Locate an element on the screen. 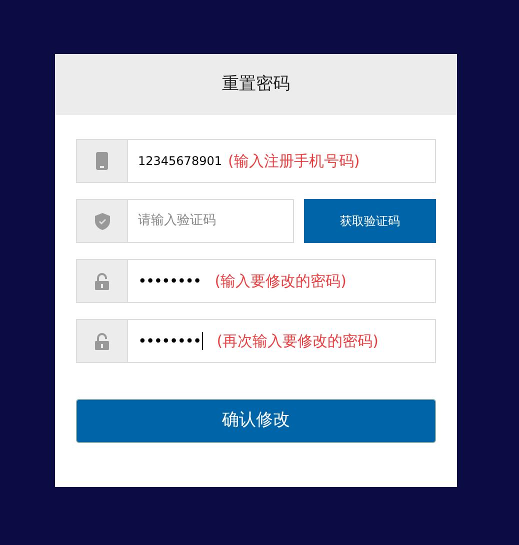 Image resolution: width=519 pixels, height=545 pixels. confirm-button: 确认修改 is located at coordinates (256, 421).